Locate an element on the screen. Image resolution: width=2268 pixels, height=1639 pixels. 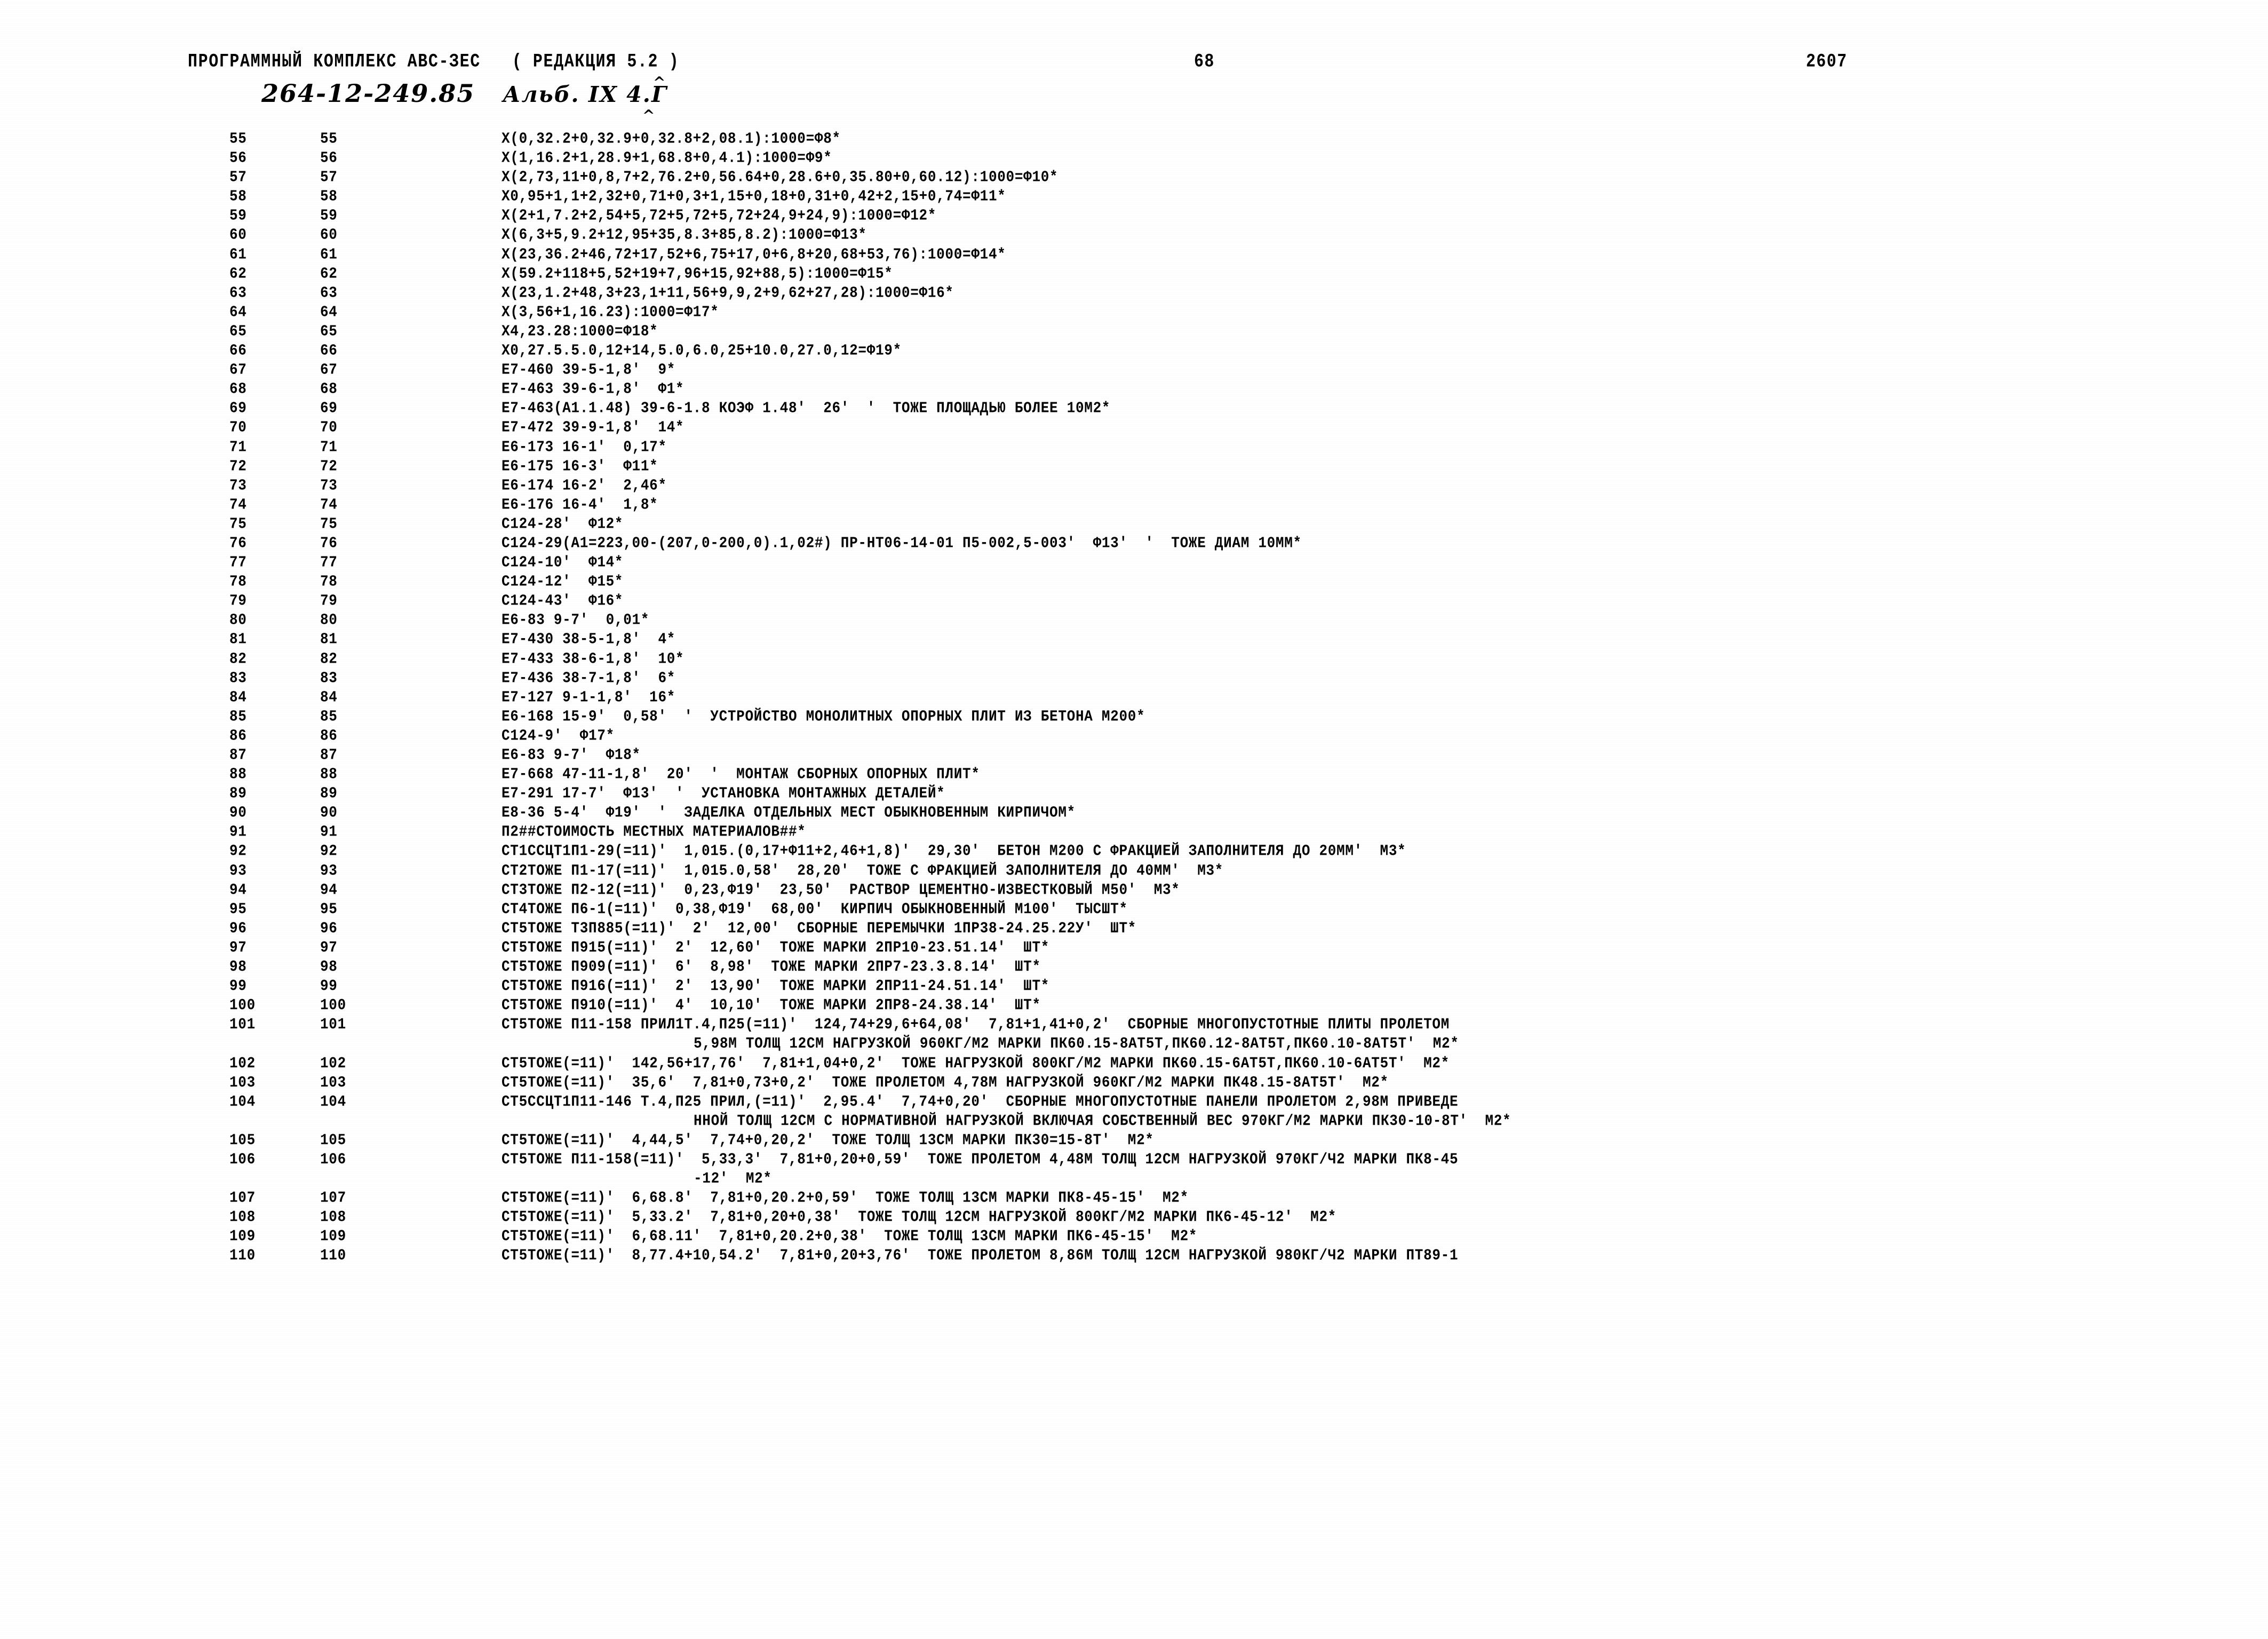
row-code-text: C124-10' Ф14* is located at coordinates (563, 562).